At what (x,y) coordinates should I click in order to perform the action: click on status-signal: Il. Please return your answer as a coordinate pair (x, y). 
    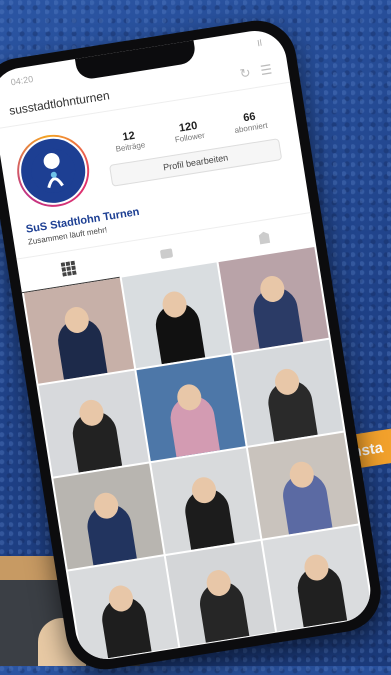
    Looking at the image, I should click on (259, 43).